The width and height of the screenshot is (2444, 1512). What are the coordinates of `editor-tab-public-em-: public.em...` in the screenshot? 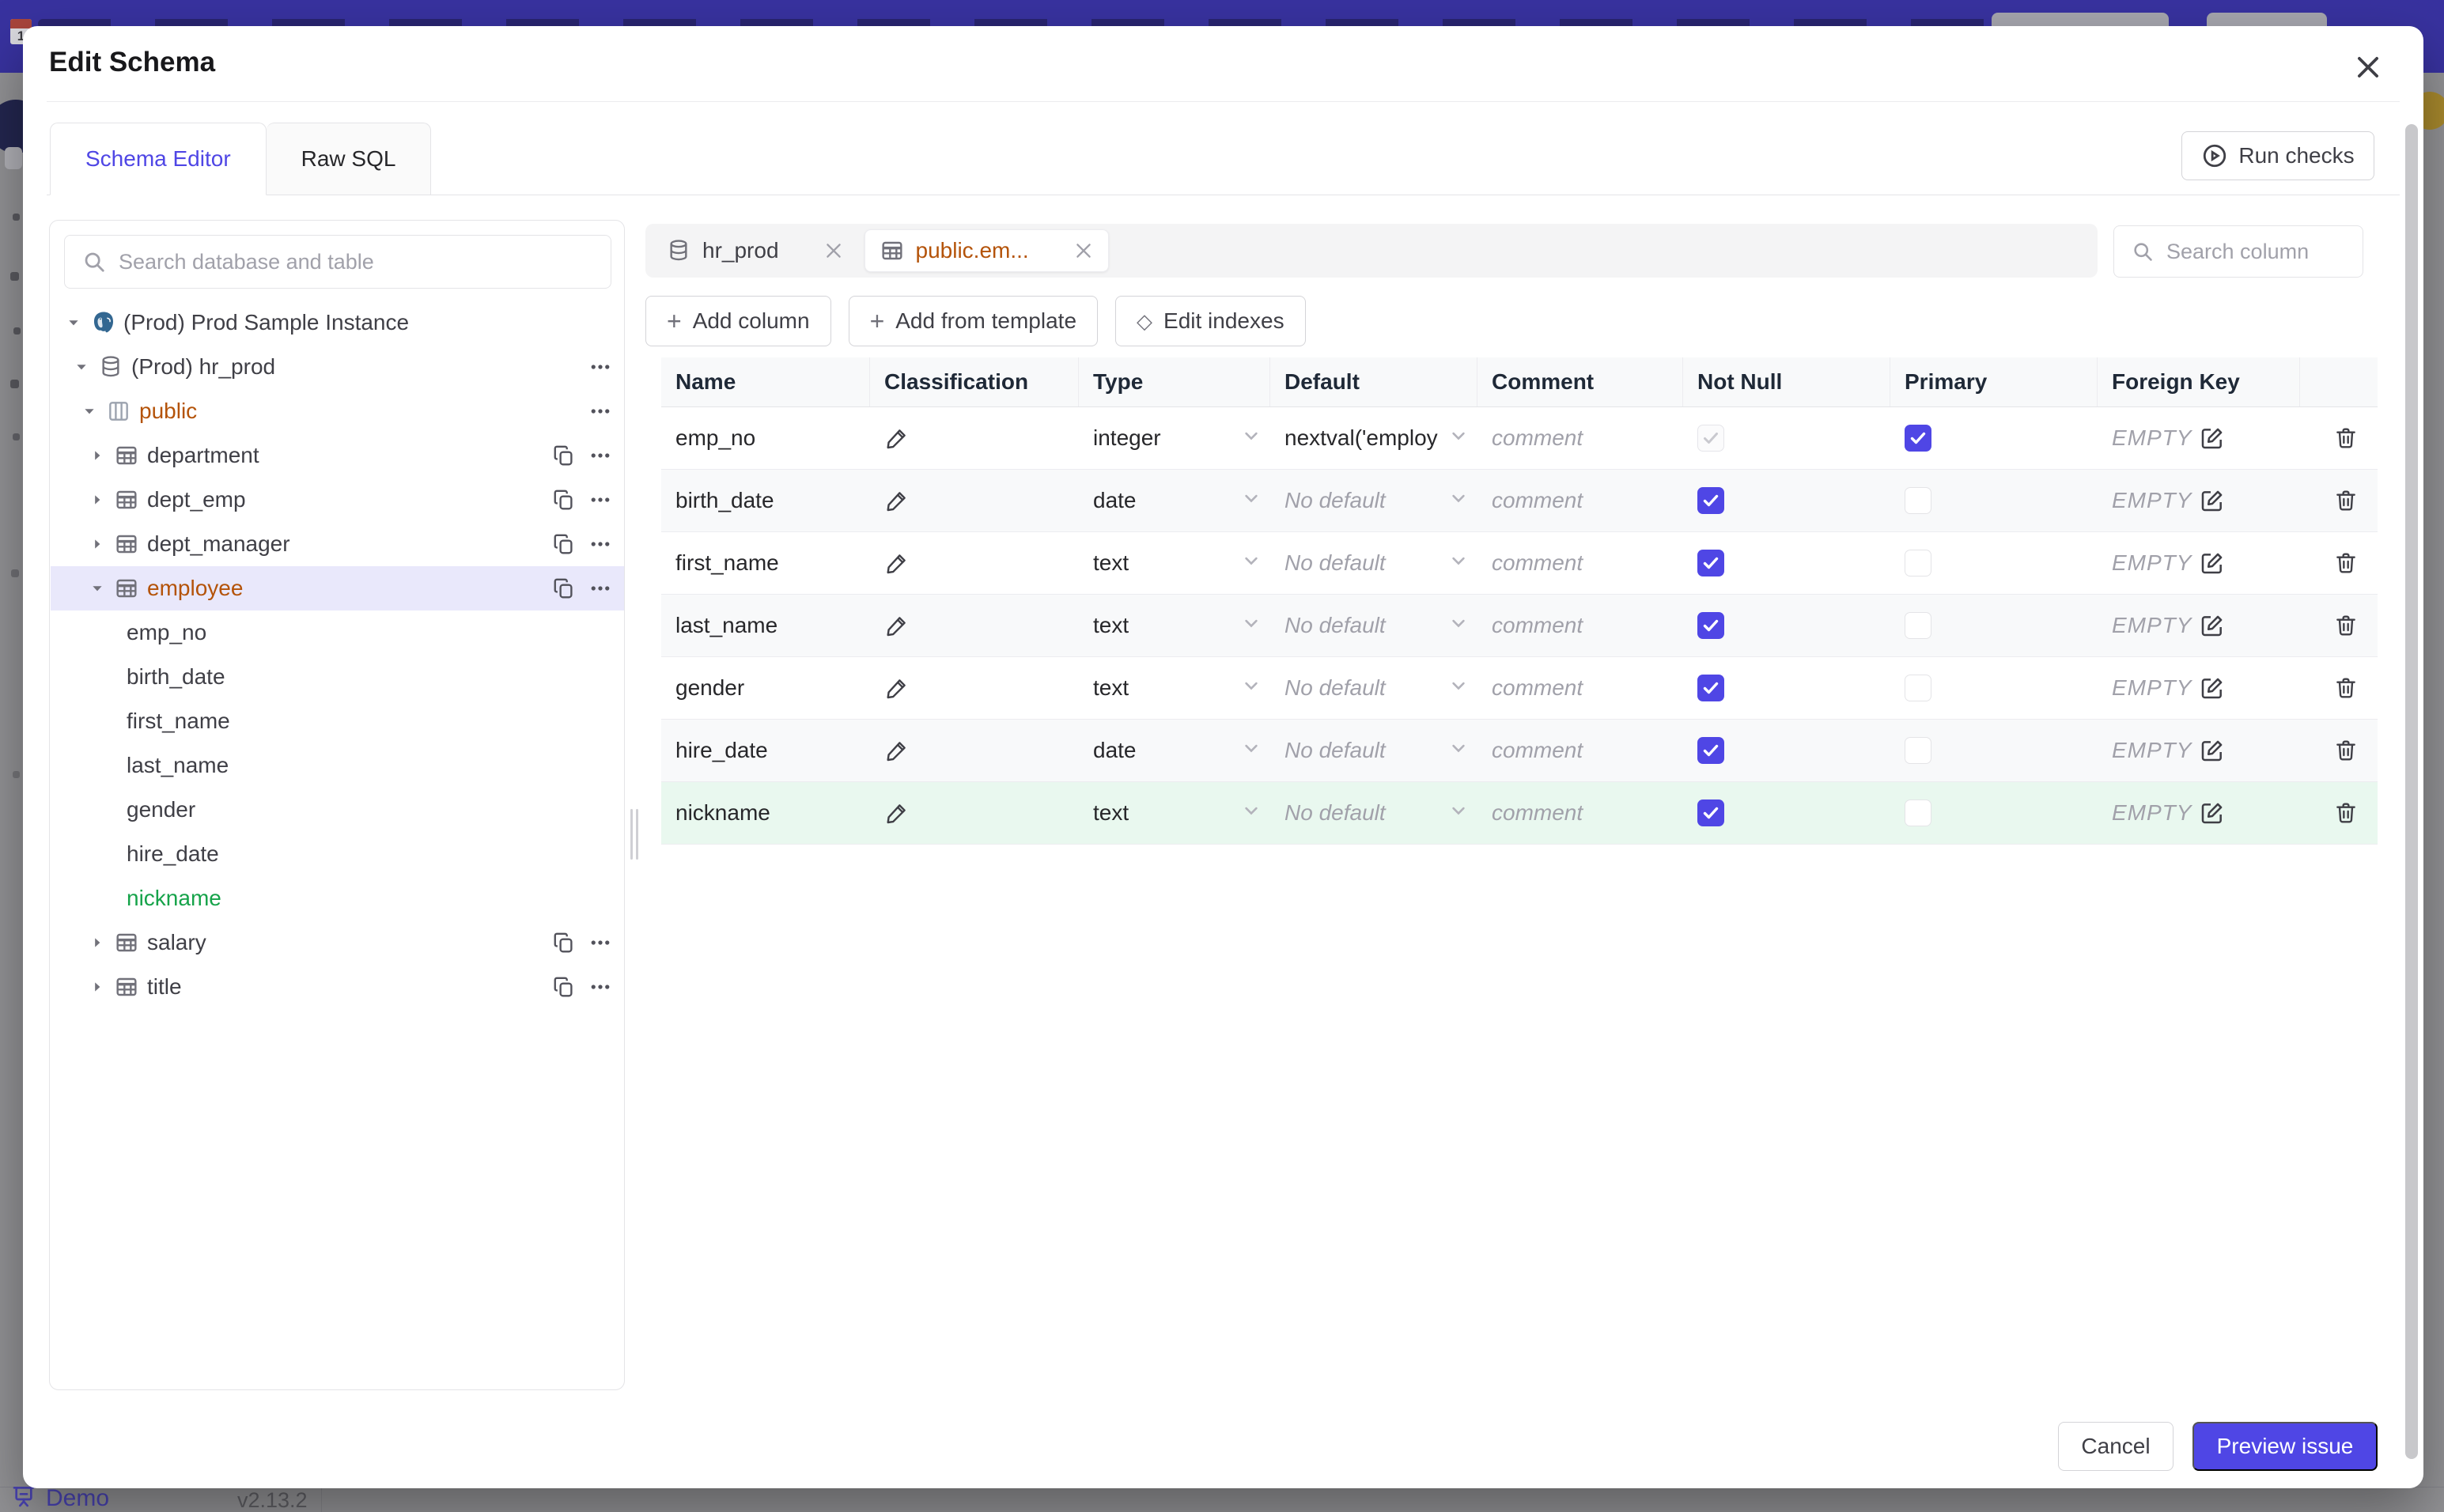 It's located at (986, 251).